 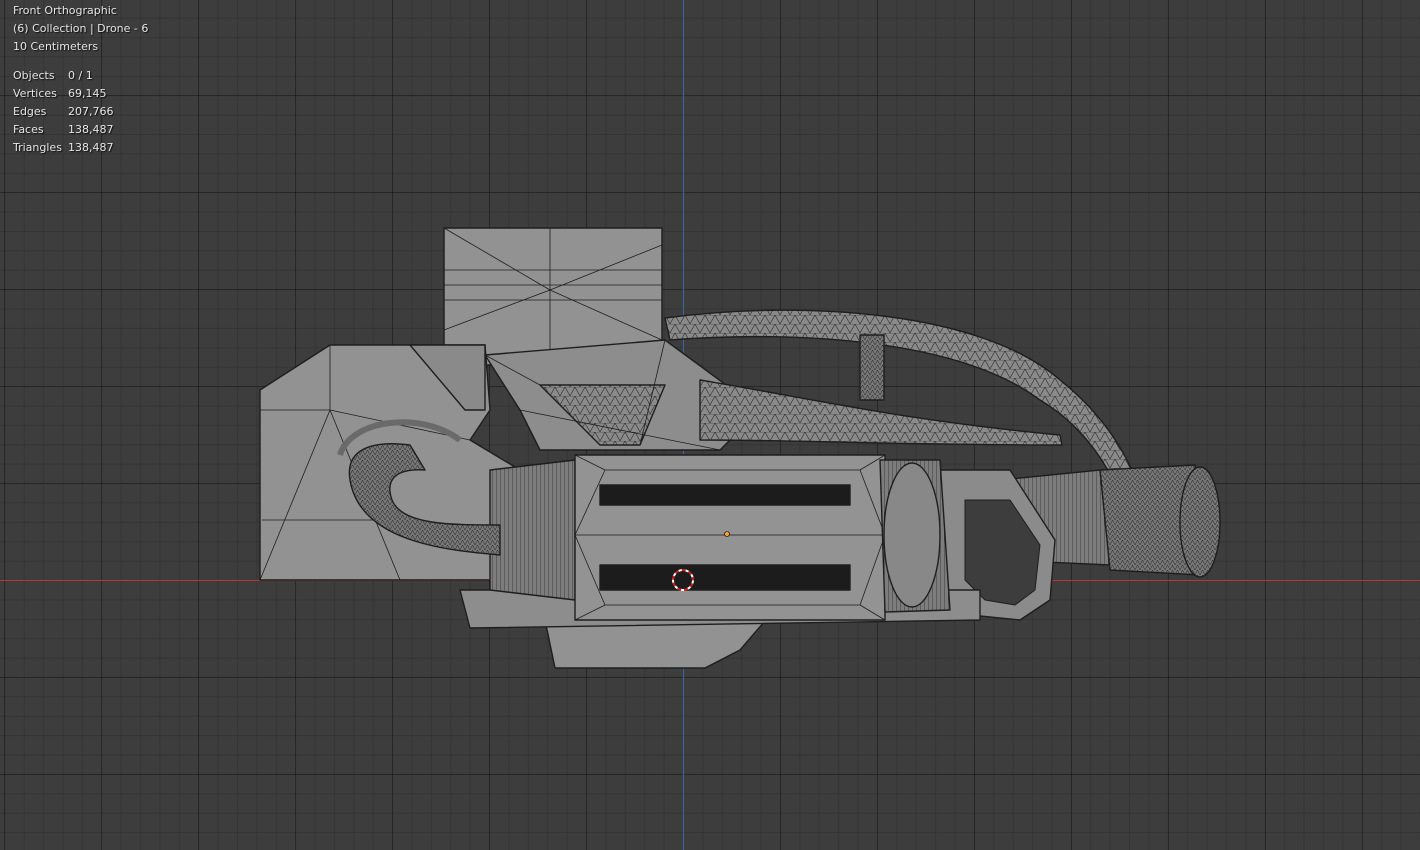 I want to click on main-cylinder, so click(x=720, y=537).